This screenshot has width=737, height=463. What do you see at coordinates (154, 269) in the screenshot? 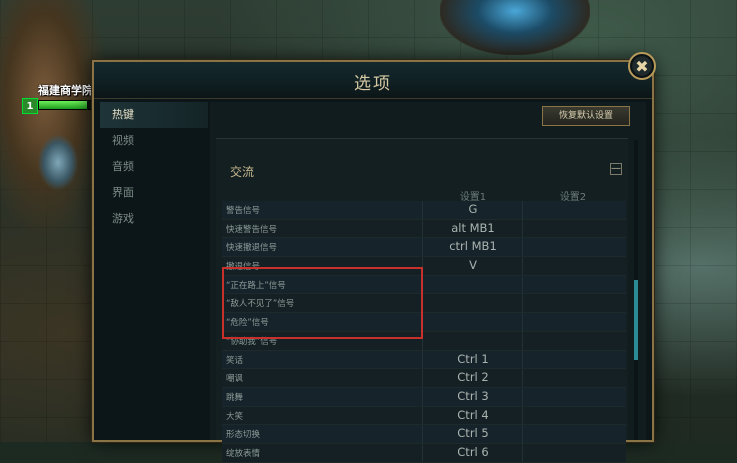
I see `options-sidebar: 热键 视频 音频 界面 游戏` at bounding box center [154, 269].